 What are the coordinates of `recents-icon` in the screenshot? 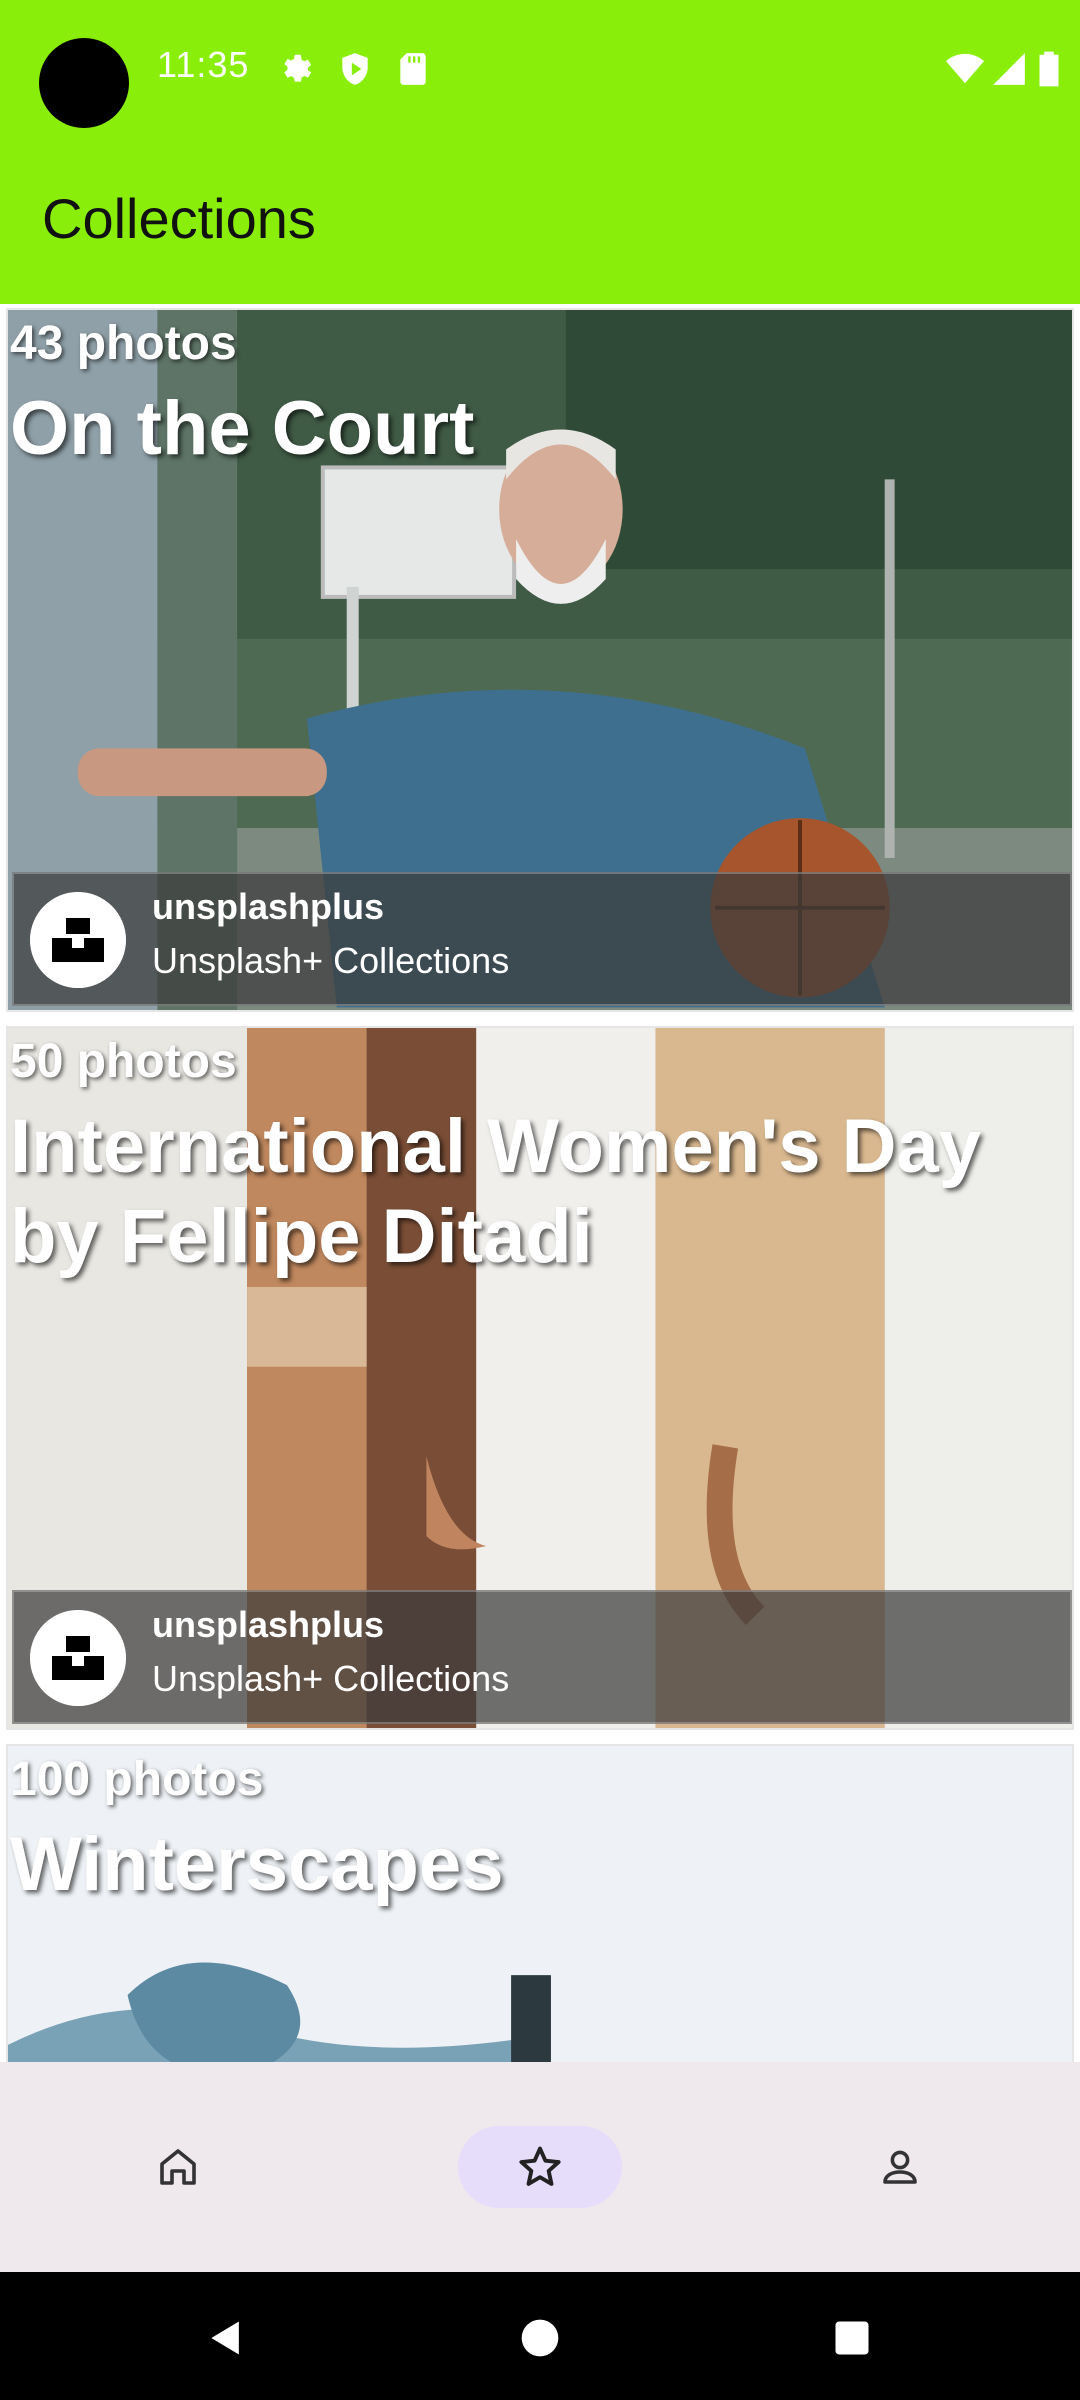 It's located at (852, 2338).